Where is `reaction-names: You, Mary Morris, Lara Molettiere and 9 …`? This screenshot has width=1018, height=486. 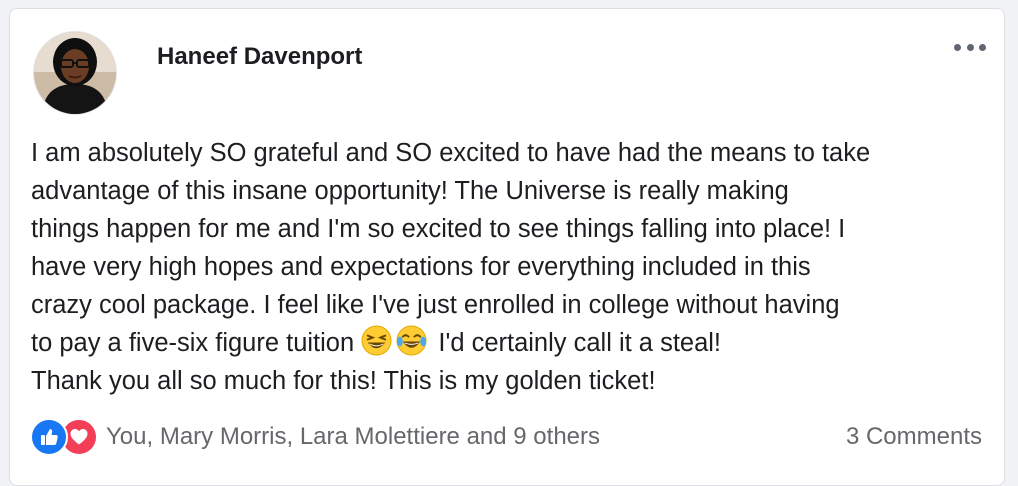 reaction-names: You, Mary Morris, Lara Molettiere and 9 … is located at coordinates (353, 437).